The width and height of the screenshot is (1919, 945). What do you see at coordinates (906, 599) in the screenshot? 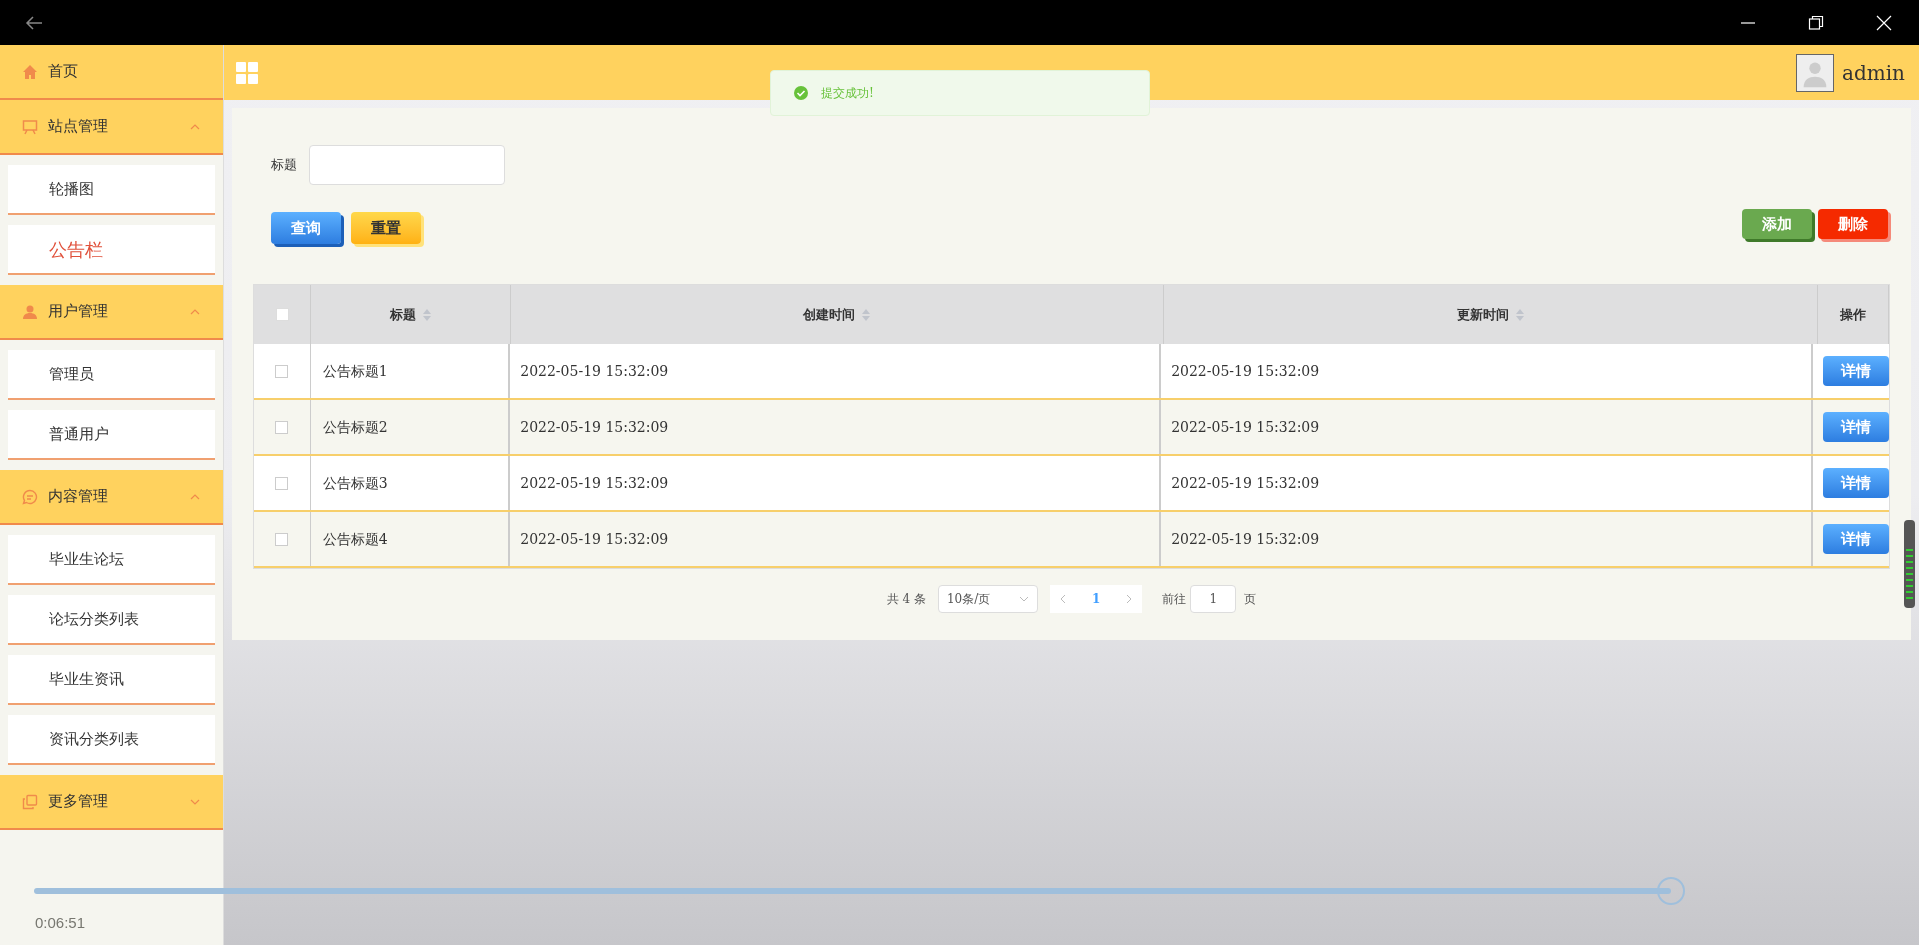
I see `total-count: 共 4 条` at bounding box center [906, 599].